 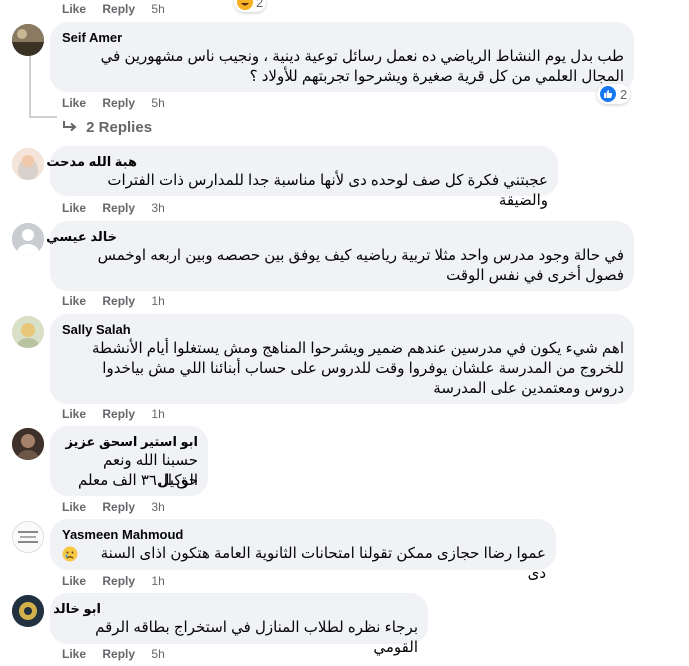 What do you see at coordinates (245, 5) in the screenshot?
I see `haha-icon` at bounding box center [245, 5].